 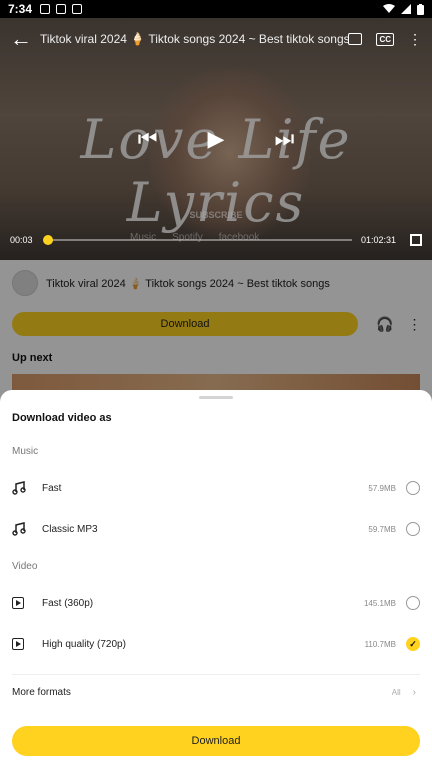 I want to click on sheet-handle, so click(x=216, y=397).